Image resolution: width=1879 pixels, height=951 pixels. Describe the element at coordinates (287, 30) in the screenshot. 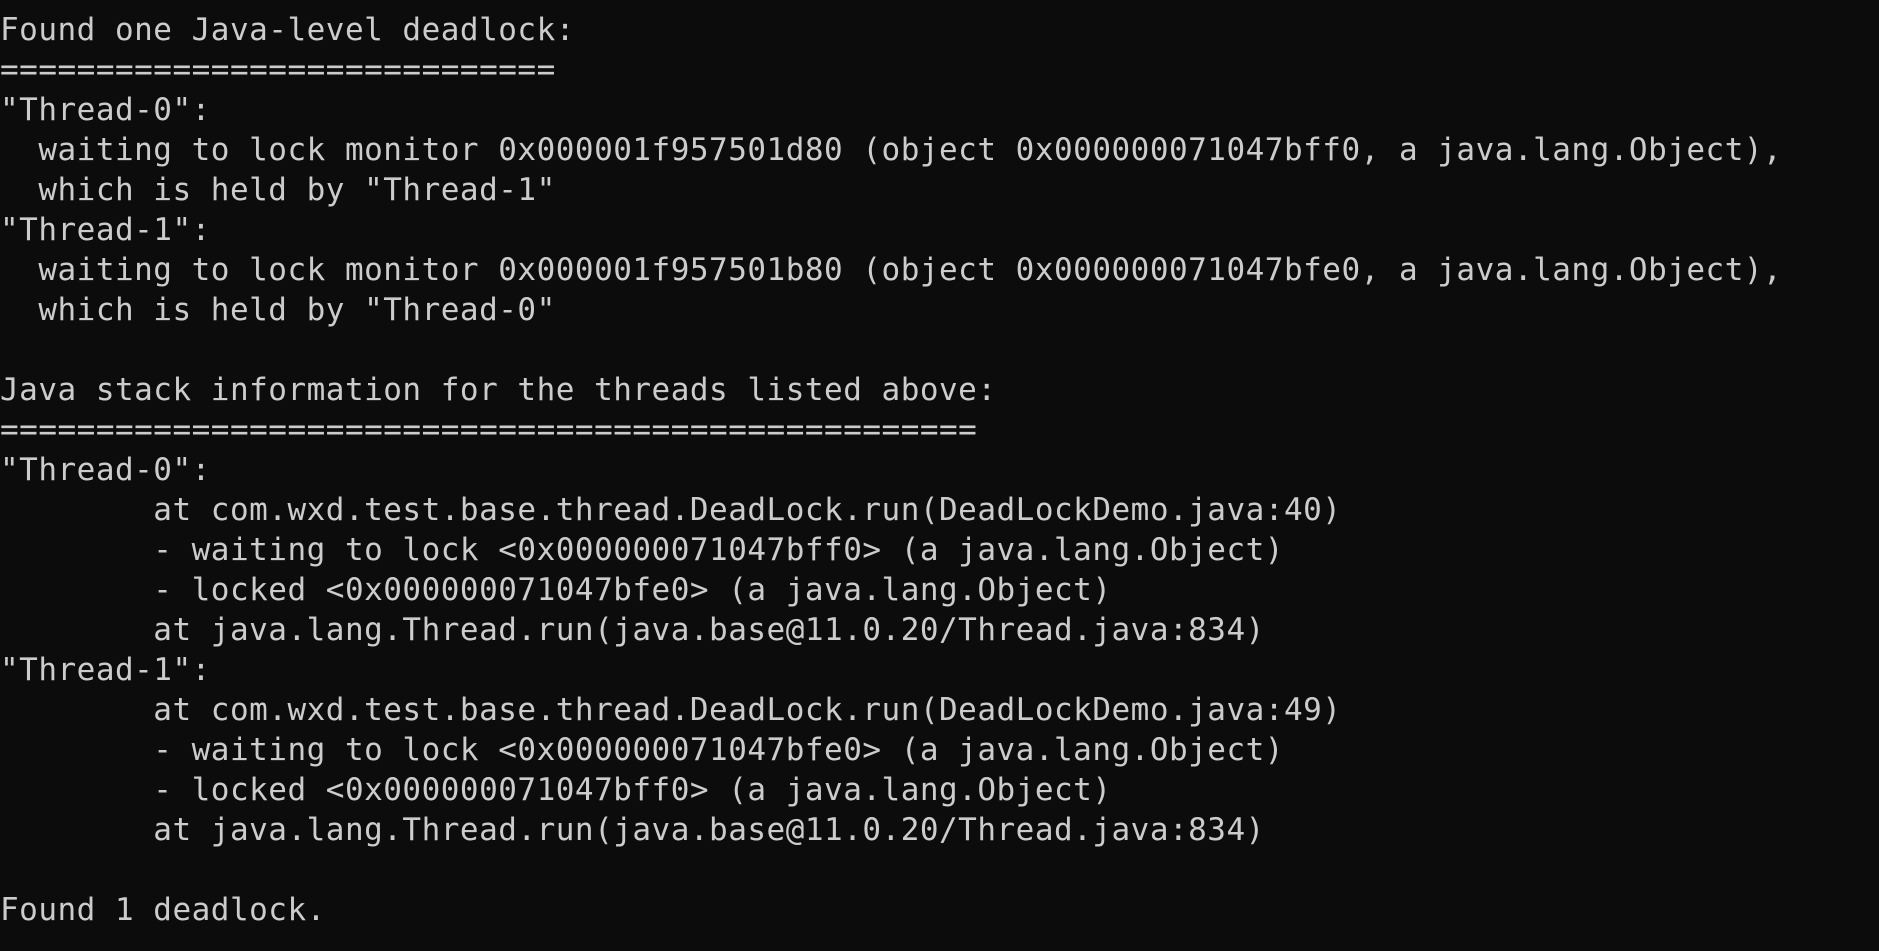

I see `line-deadlock-header: Found one Java-level deadlock:` at that location.